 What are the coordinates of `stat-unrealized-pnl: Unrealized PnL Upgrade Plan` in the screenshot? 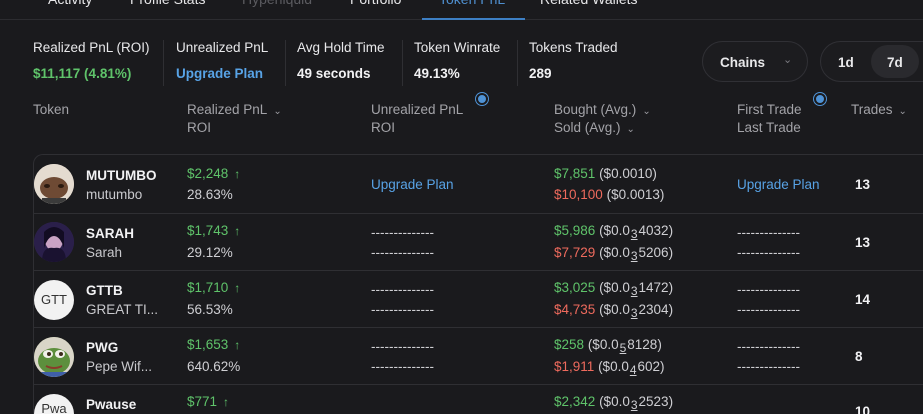 It's located at (222, 60).